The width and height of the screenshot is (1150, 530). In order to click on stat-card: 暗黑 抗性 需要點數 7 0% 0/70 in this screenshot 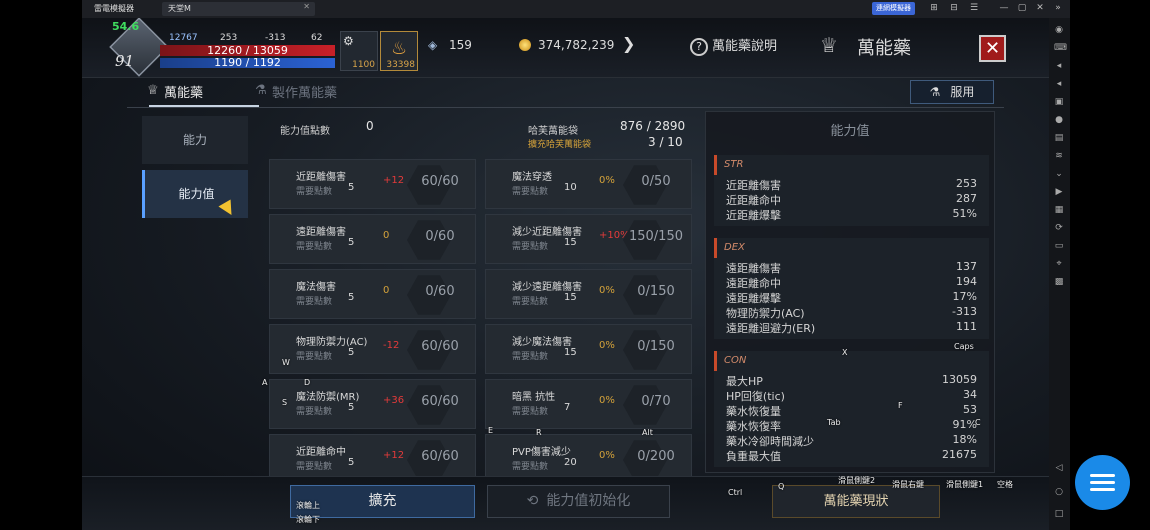, I will do `click(588, 404)`.